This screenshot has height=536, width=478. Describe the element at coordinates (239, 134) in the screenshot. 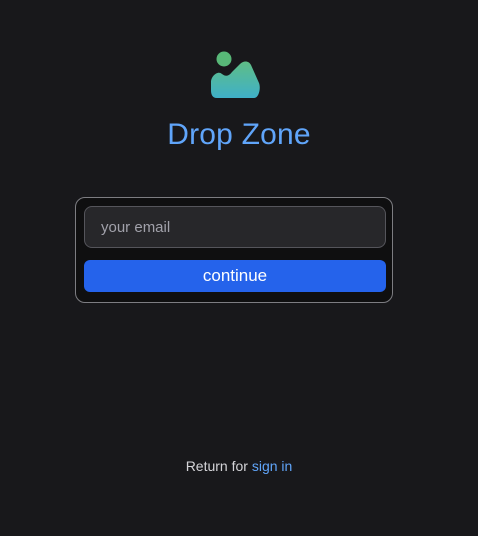

I see `page-title: Drop Zone` at that location.